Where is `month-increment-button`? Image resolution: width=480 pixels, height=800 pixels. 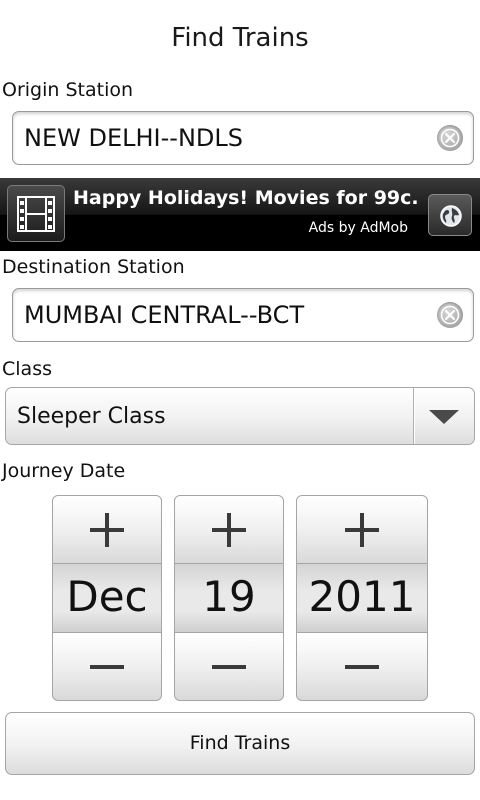 month-increment-button is located at coordinates (107, 529).